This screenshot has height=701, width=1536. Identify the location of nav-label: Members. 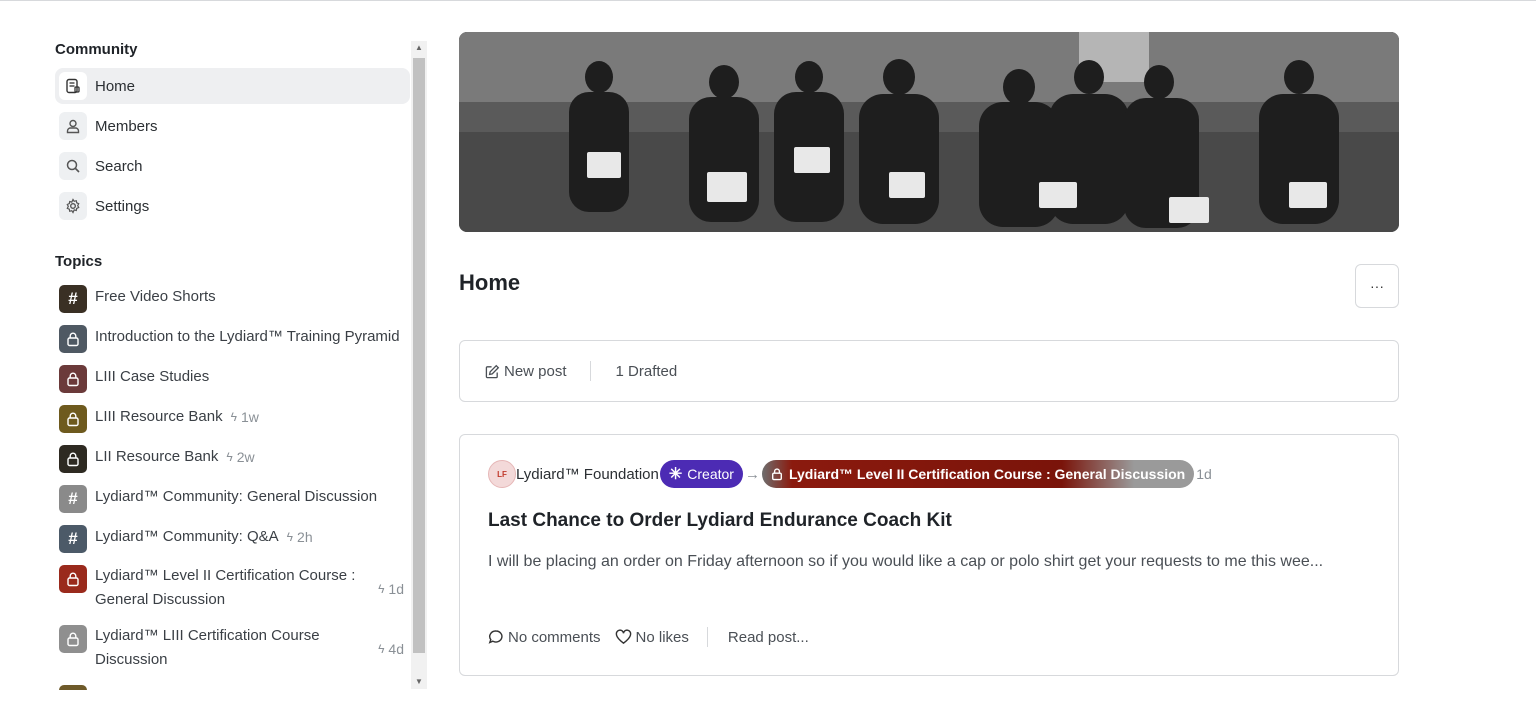
(126, 126).